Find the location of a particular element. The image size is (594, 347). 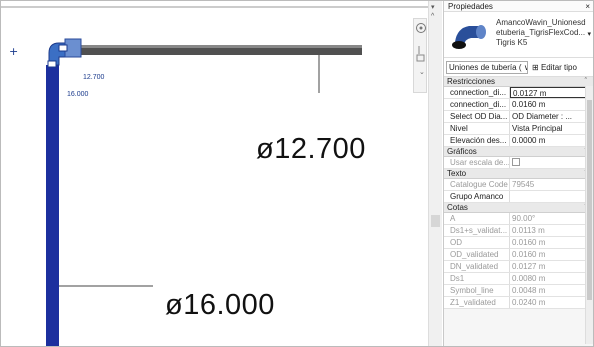

property-key: OD_validated is located at coordinates (477, 254).